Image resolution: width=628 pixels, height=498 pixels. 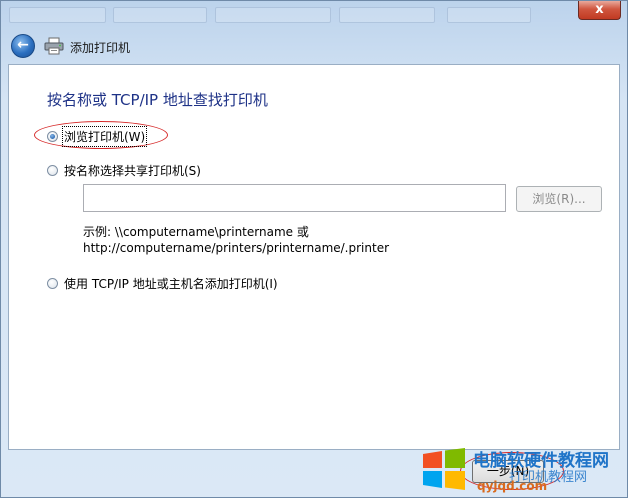 I want to click on radio-select-shared-printer, so click(x=52, y=170).